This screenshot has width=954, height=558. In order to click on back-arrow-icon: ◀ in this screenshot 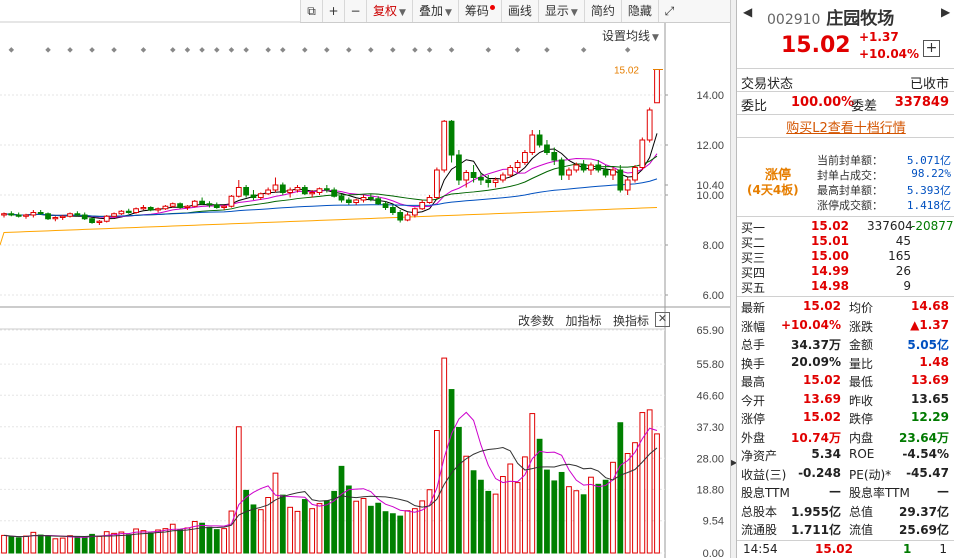, I will do `click(747, 12)`.